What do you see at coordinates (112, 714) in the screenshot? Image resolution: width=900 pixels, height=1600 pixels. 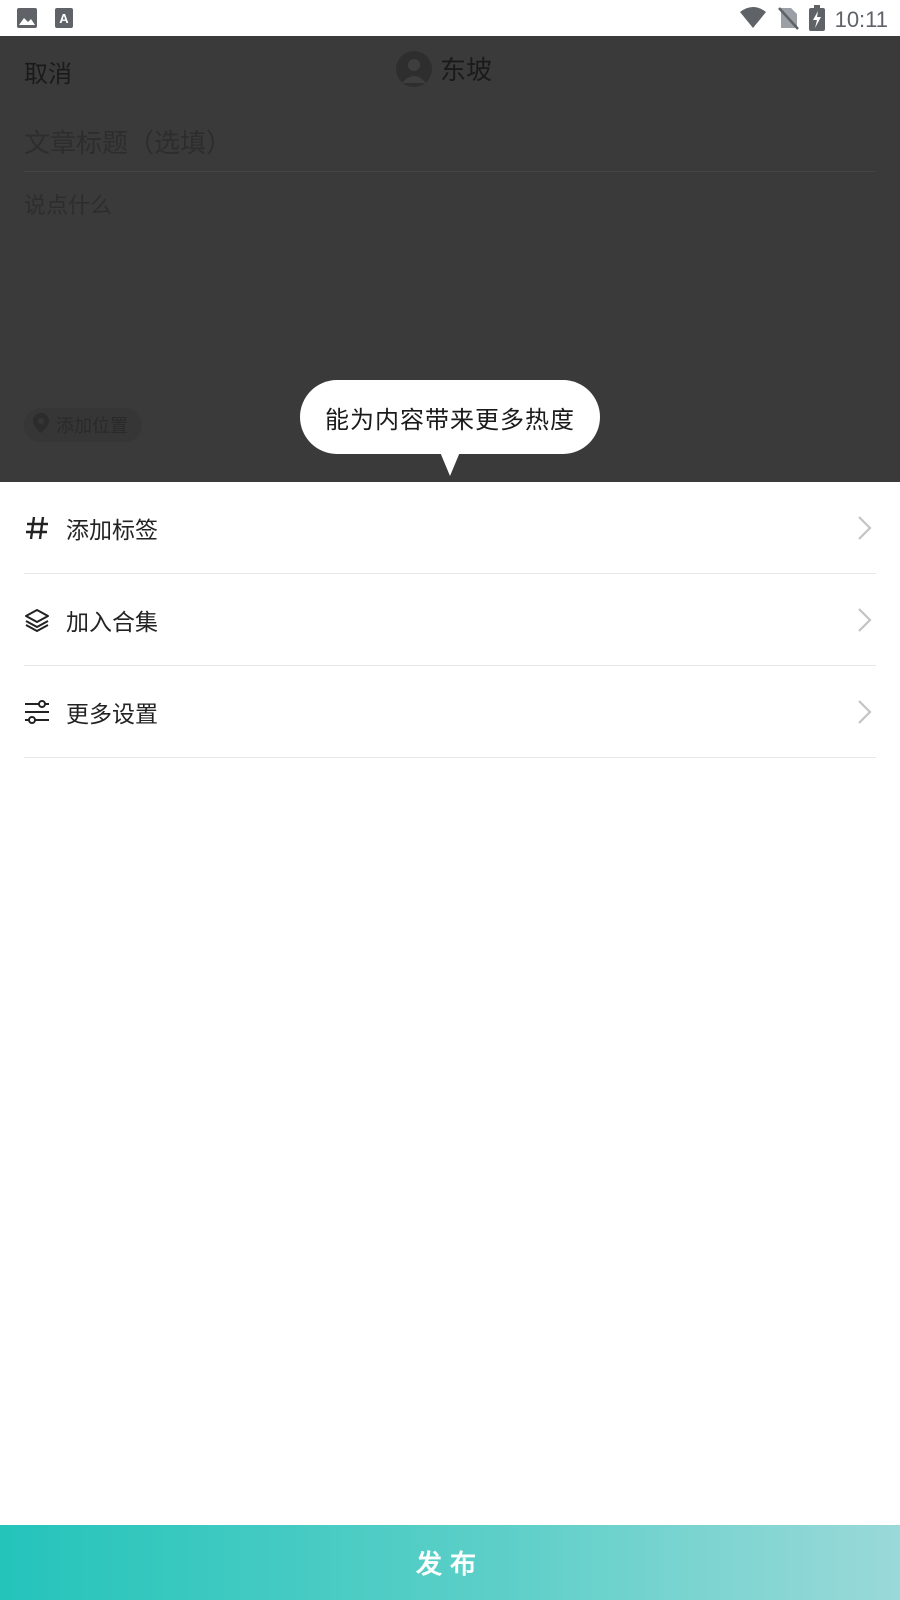 I see `menu-item-label: 更多设置` at bounding box center [112, 714].